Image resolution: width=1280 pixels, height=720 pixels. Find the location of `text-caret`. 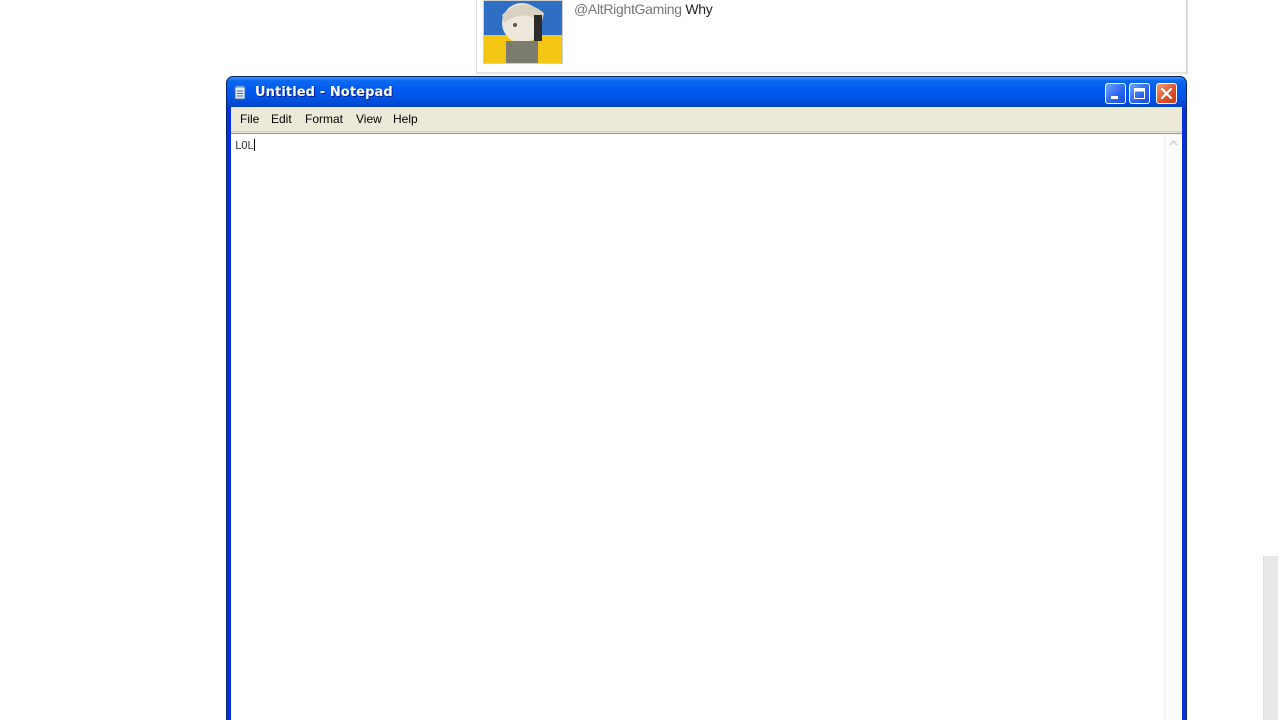

text-caret is located at coordinates (255, 145).